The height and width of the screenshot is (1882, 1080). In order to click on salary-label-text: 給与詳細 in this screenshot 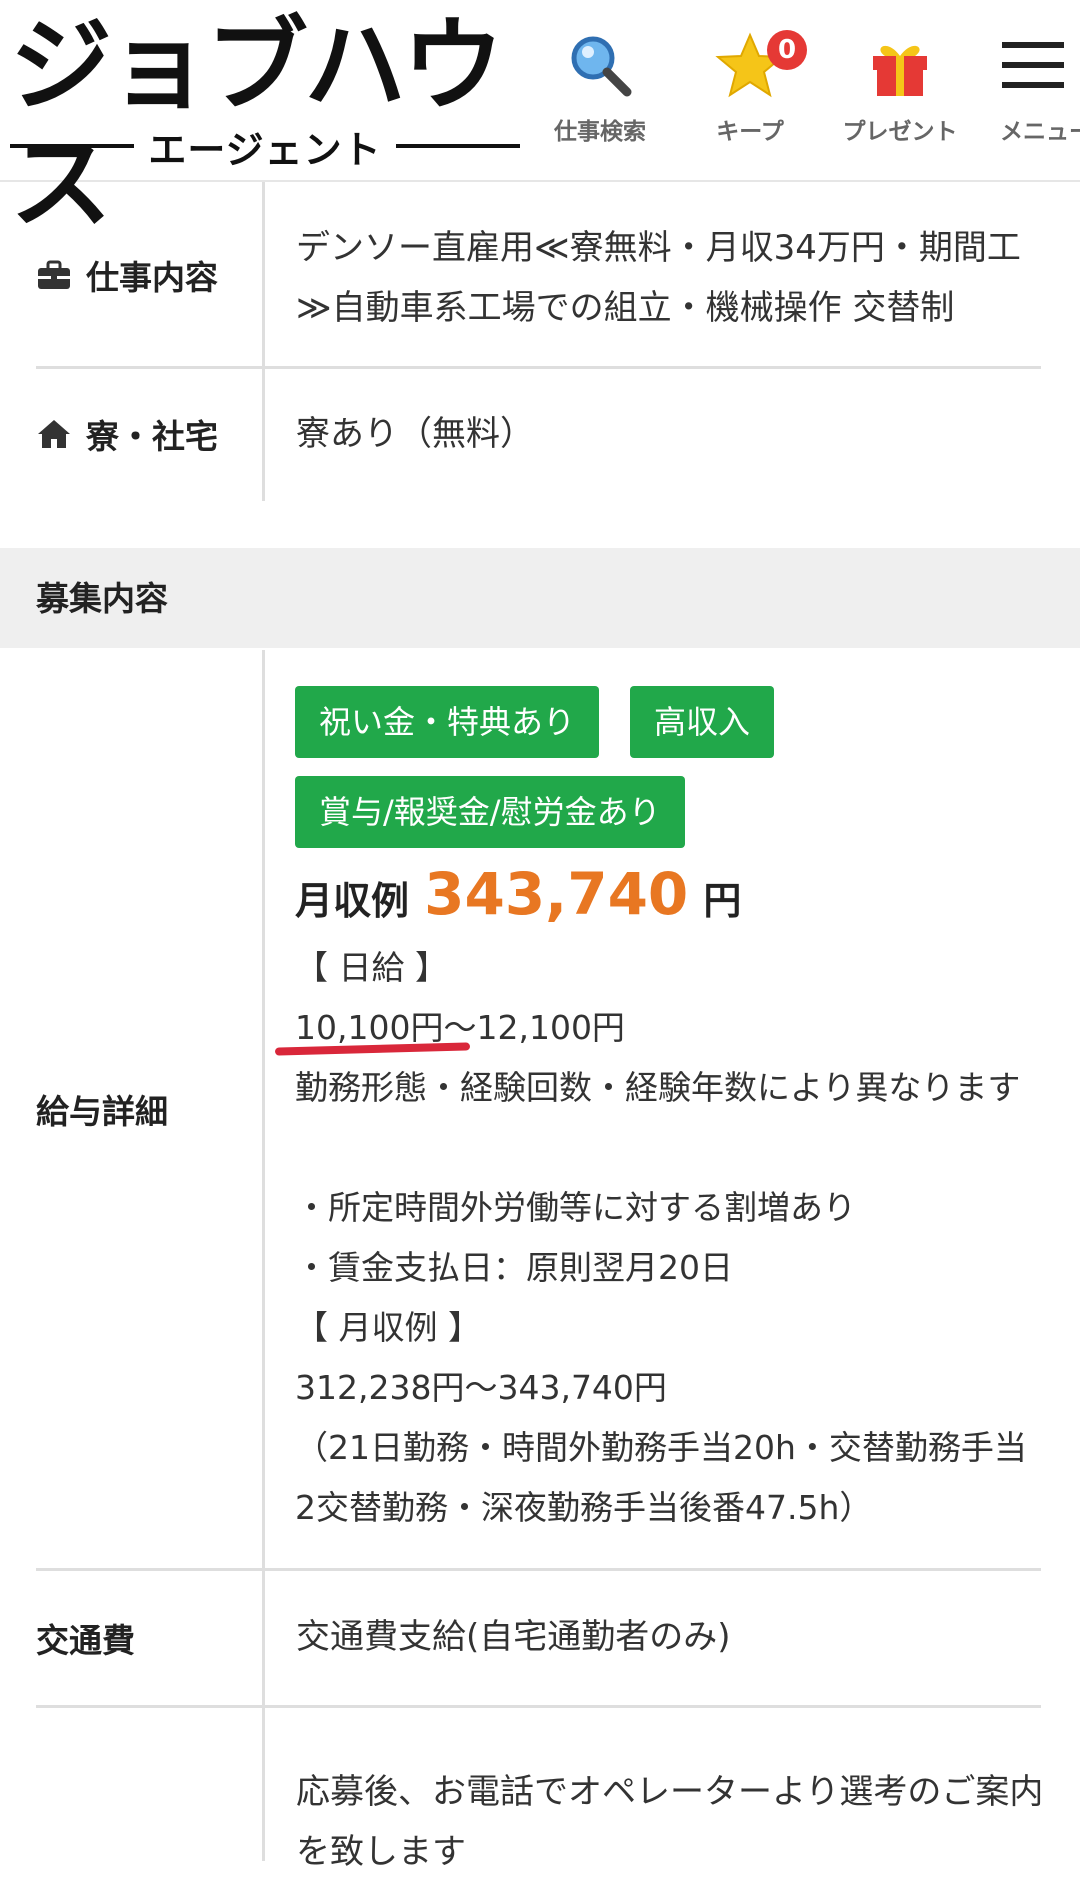, I will do `click(102, 1111)`.